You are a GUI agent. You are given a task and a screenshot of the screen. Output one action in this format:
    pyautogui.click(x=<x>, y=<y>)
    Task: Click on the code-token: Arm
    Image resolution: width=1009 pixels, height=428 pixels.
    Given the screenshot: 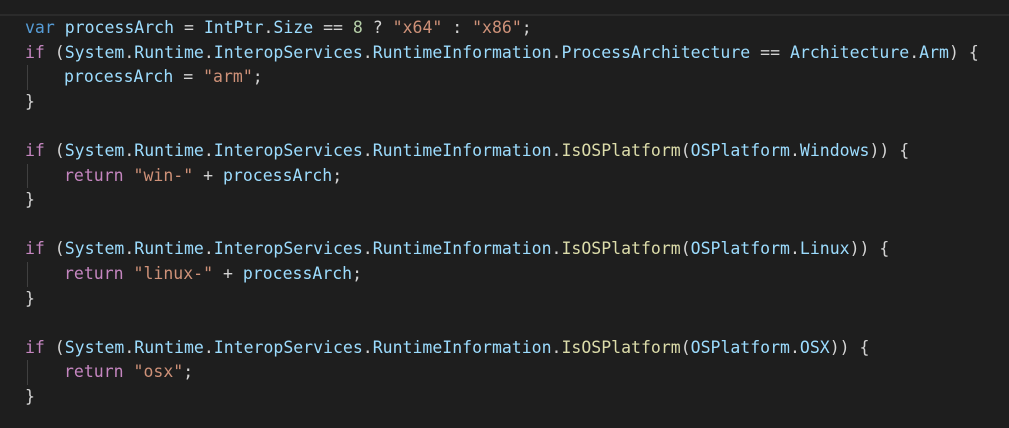 What is the action you would take?
    pyautogui.click(x=934, y=52)
    